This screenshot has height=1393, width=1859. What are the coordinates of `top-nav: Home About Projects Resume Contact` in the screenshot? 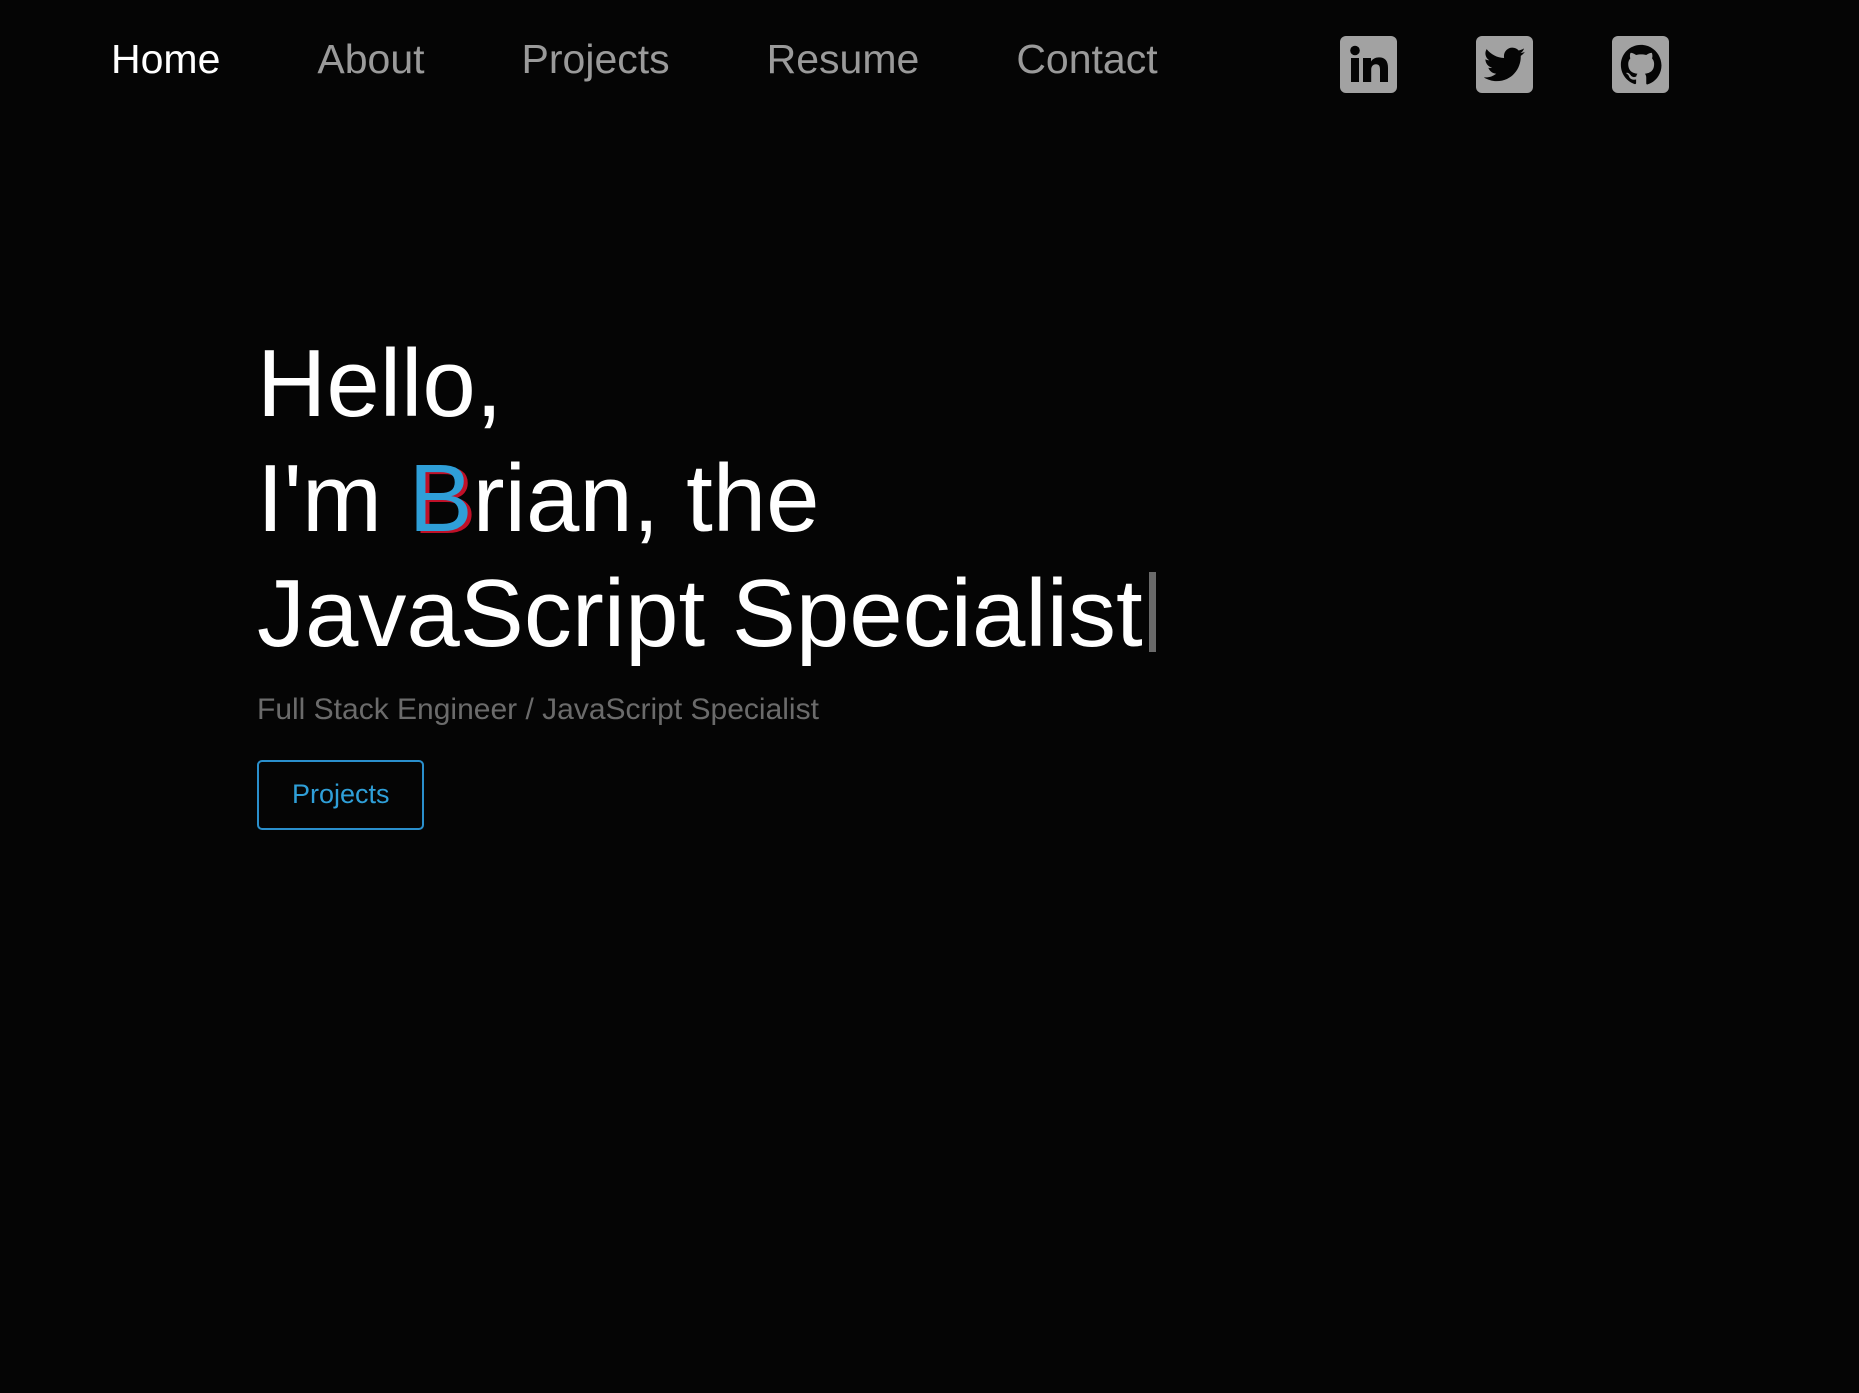 It's located at (929, 60).